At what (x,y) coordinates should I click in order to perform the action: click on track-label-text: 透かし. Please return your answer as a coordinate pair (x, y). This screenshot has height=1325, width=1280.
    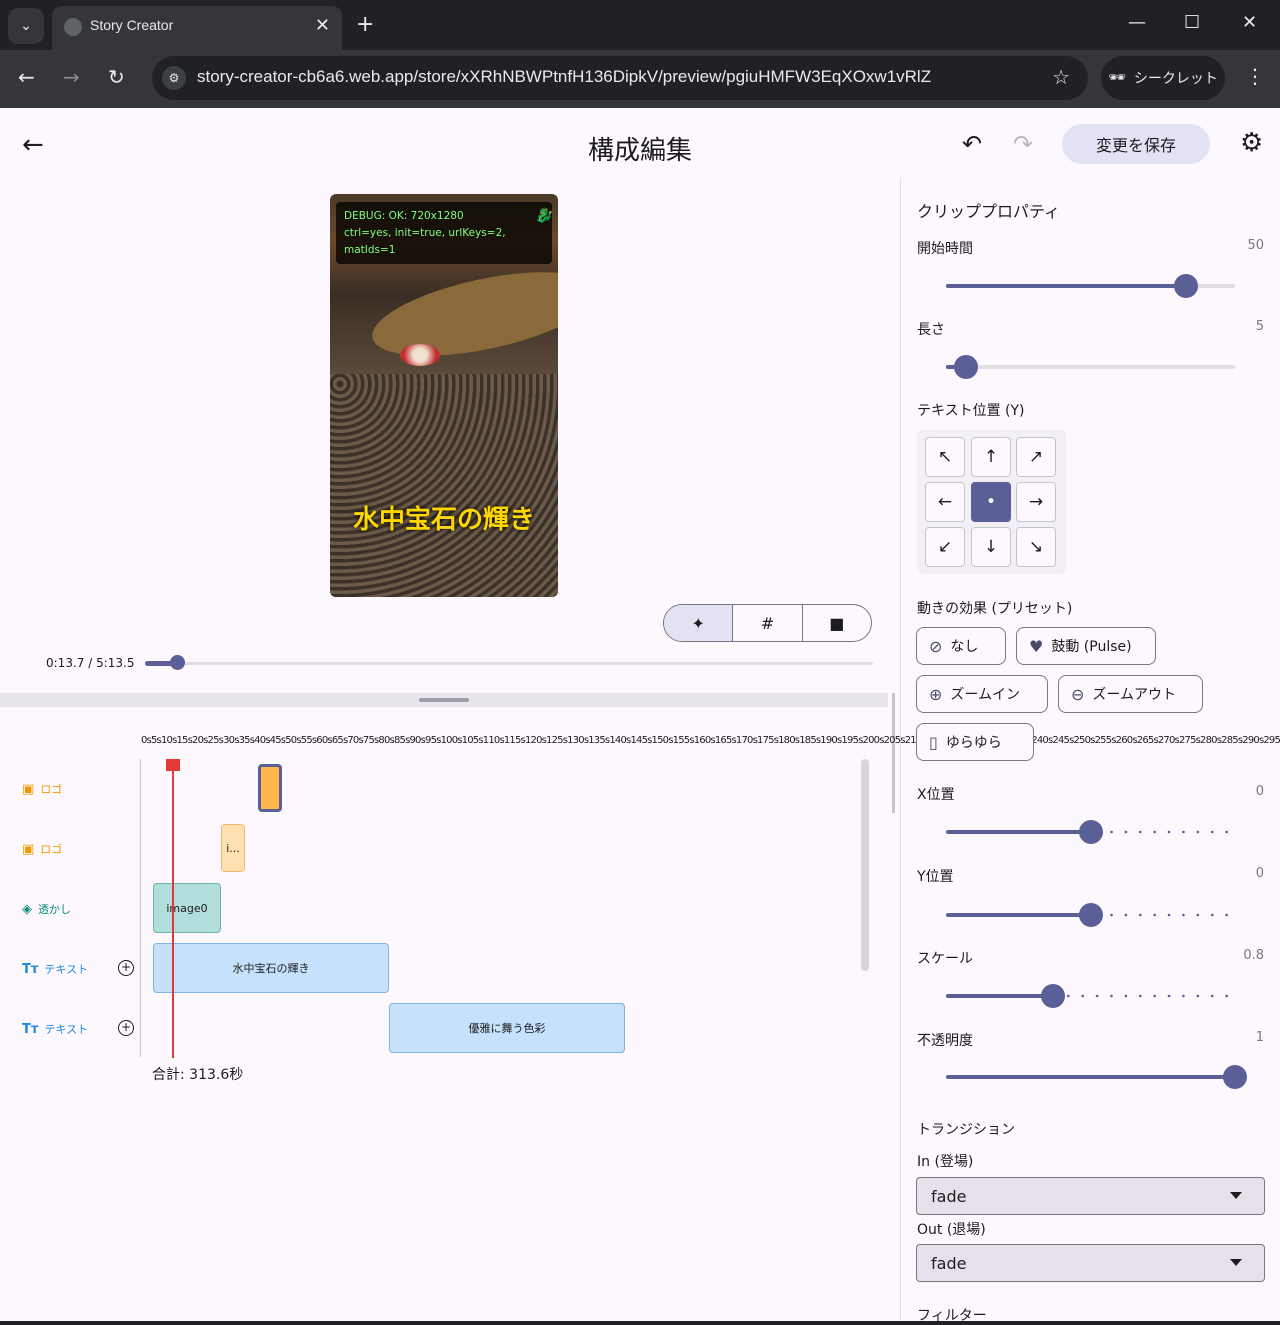
    Looking at the image, I should click on (54, 909).